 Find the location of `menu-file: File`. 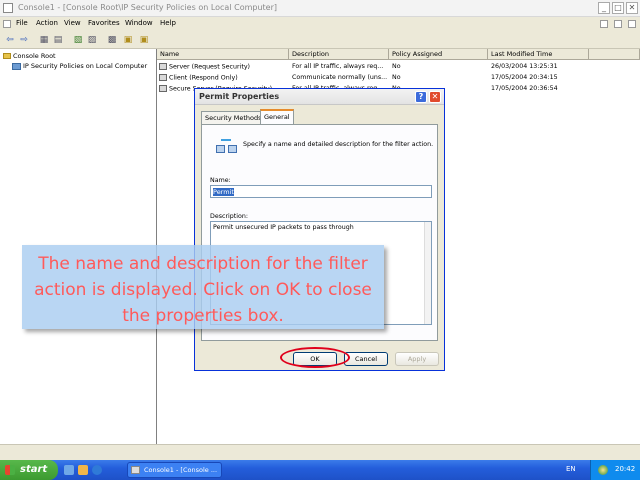

menu-file: File is located at coordinates (22, 23).